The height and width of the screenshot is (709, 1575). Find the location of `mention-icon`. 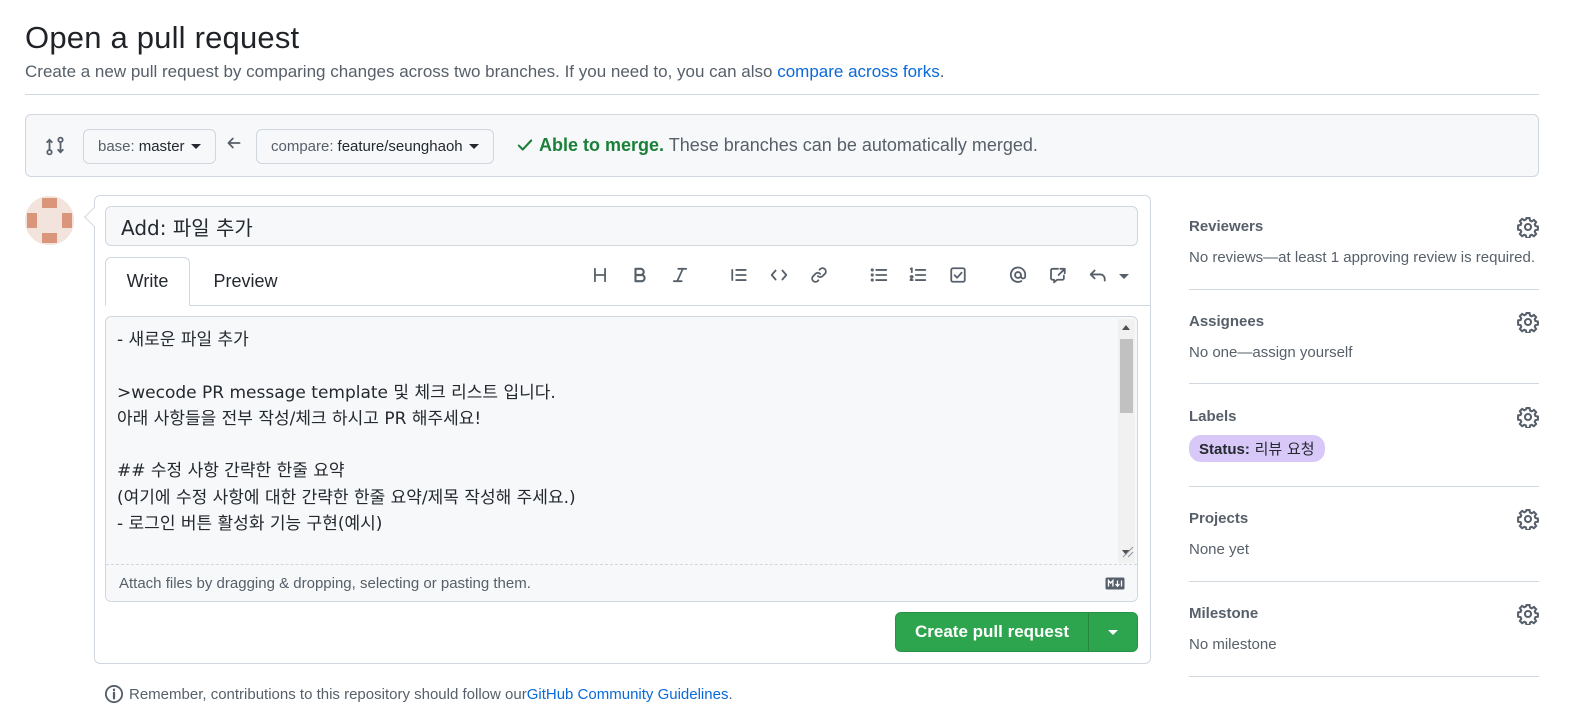

mention-icon is located at coordinates (1018, 275).